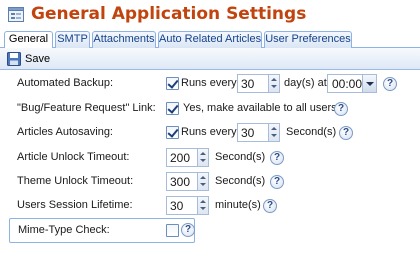 The image size is (420, 257). I want to click on bug-feature-link-label: "Bug/Feature Request" Link:, so click(86, 108).